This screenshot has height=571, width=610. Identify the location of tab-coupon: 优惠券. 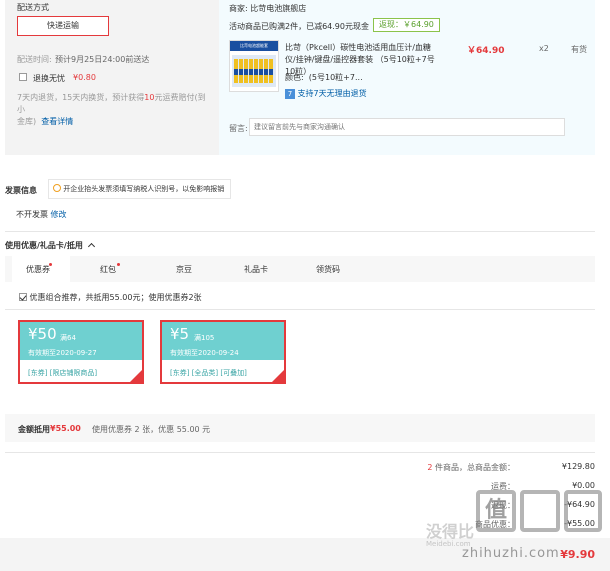
(38, 269).